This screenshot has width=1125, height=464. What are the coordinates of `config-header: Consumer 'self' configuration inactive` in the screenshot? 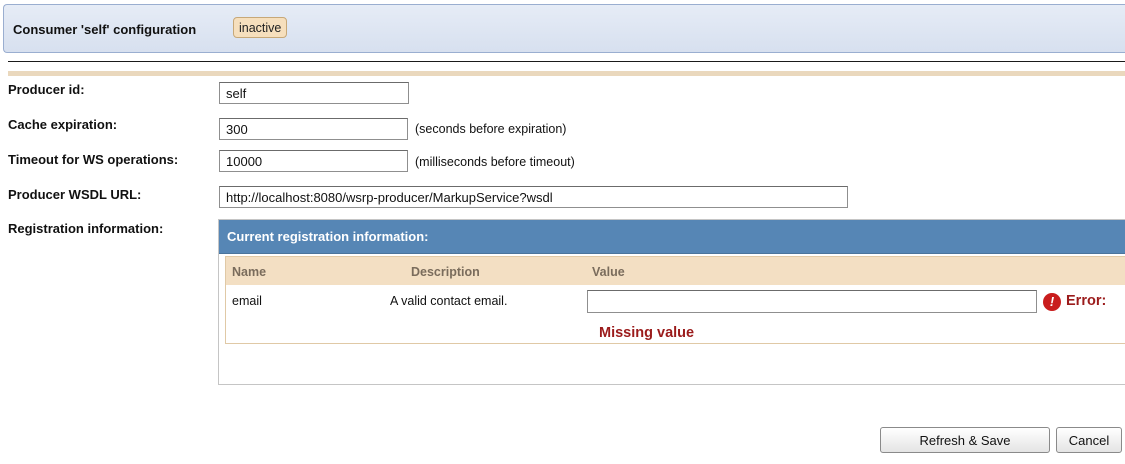 It's located at (564, 28).